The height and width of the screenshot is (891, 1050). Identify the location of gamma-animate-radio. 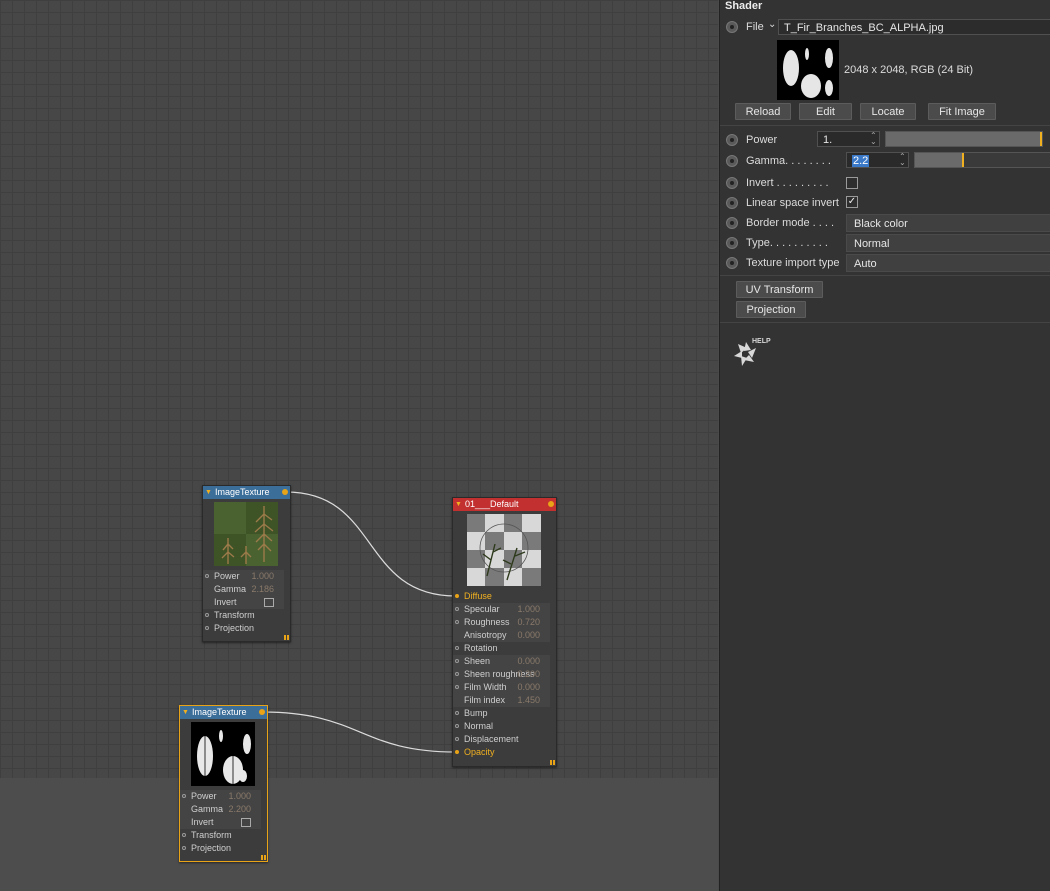
(732, 161).